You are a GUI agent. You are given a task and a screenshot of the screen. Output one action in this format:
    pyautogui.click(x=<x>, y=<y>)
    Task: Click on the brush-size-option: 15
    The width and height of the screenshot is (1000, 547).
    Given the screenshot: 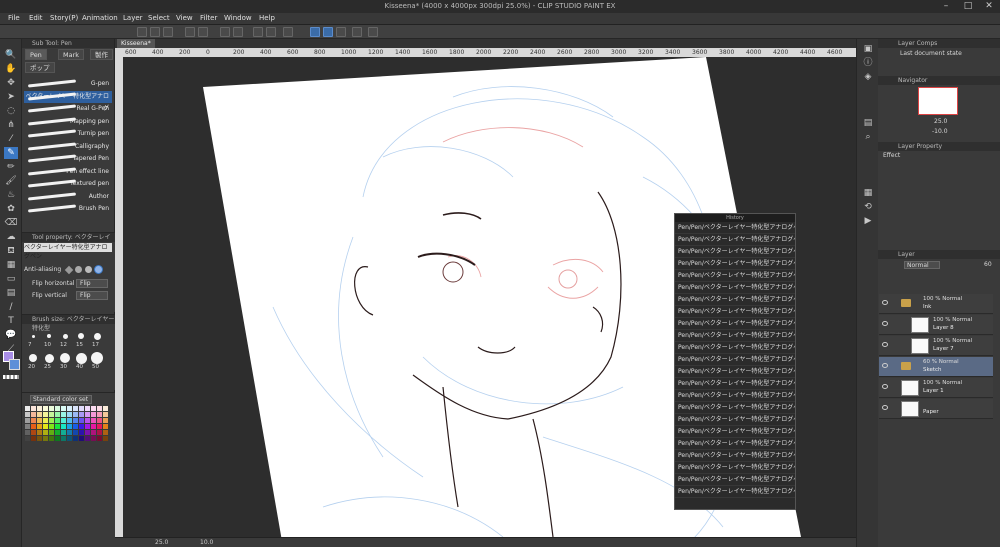 What is the action you would take?
    pyautogui.click(x=81, y=339)
    